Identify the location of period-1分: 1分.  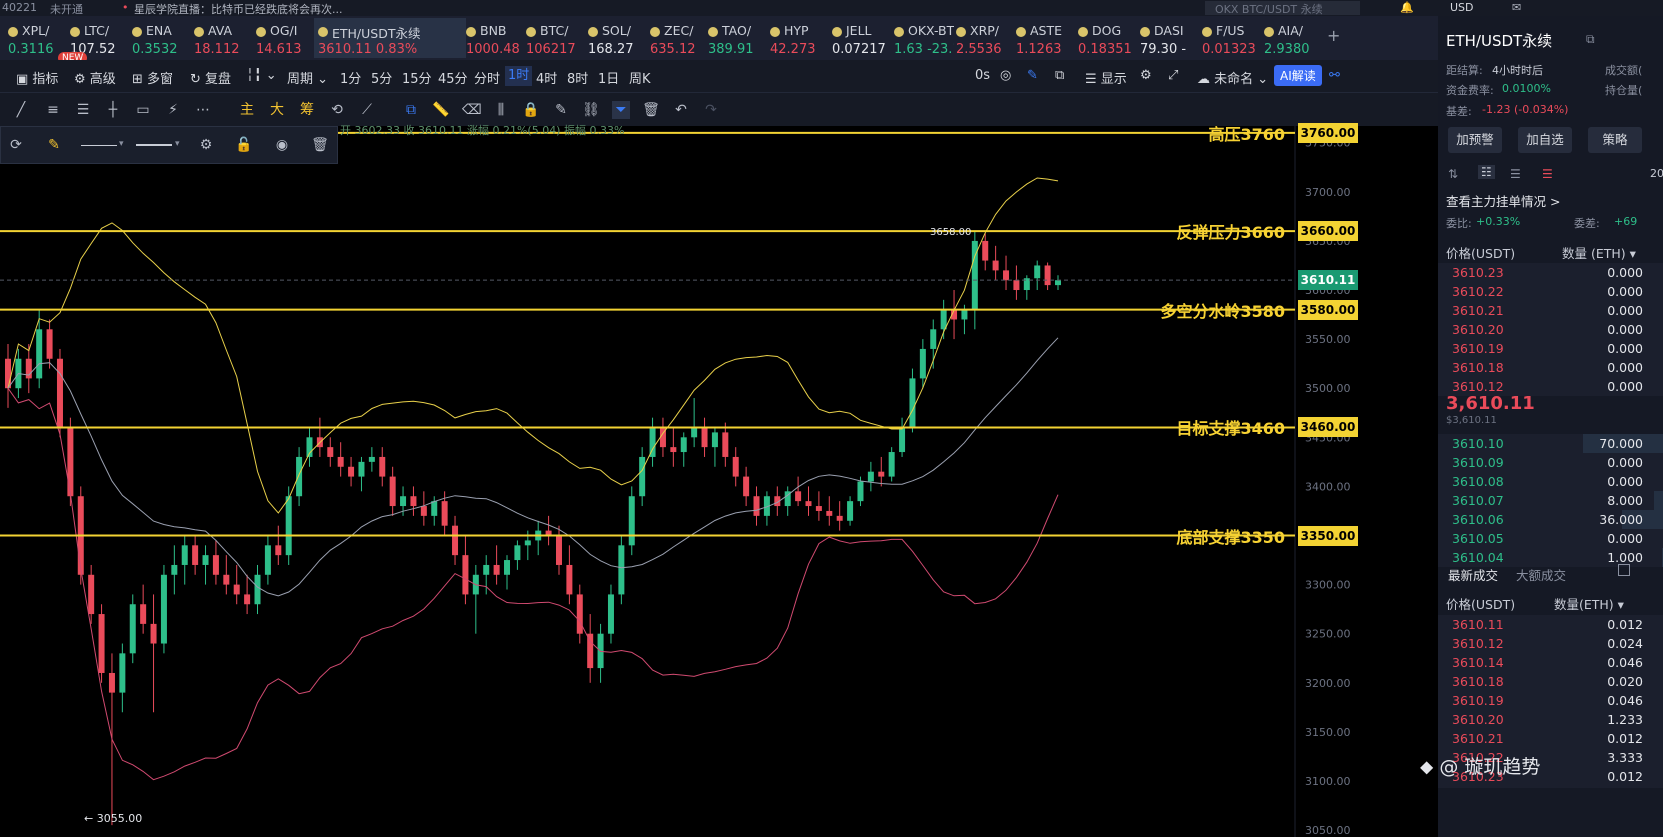
(350, 77).